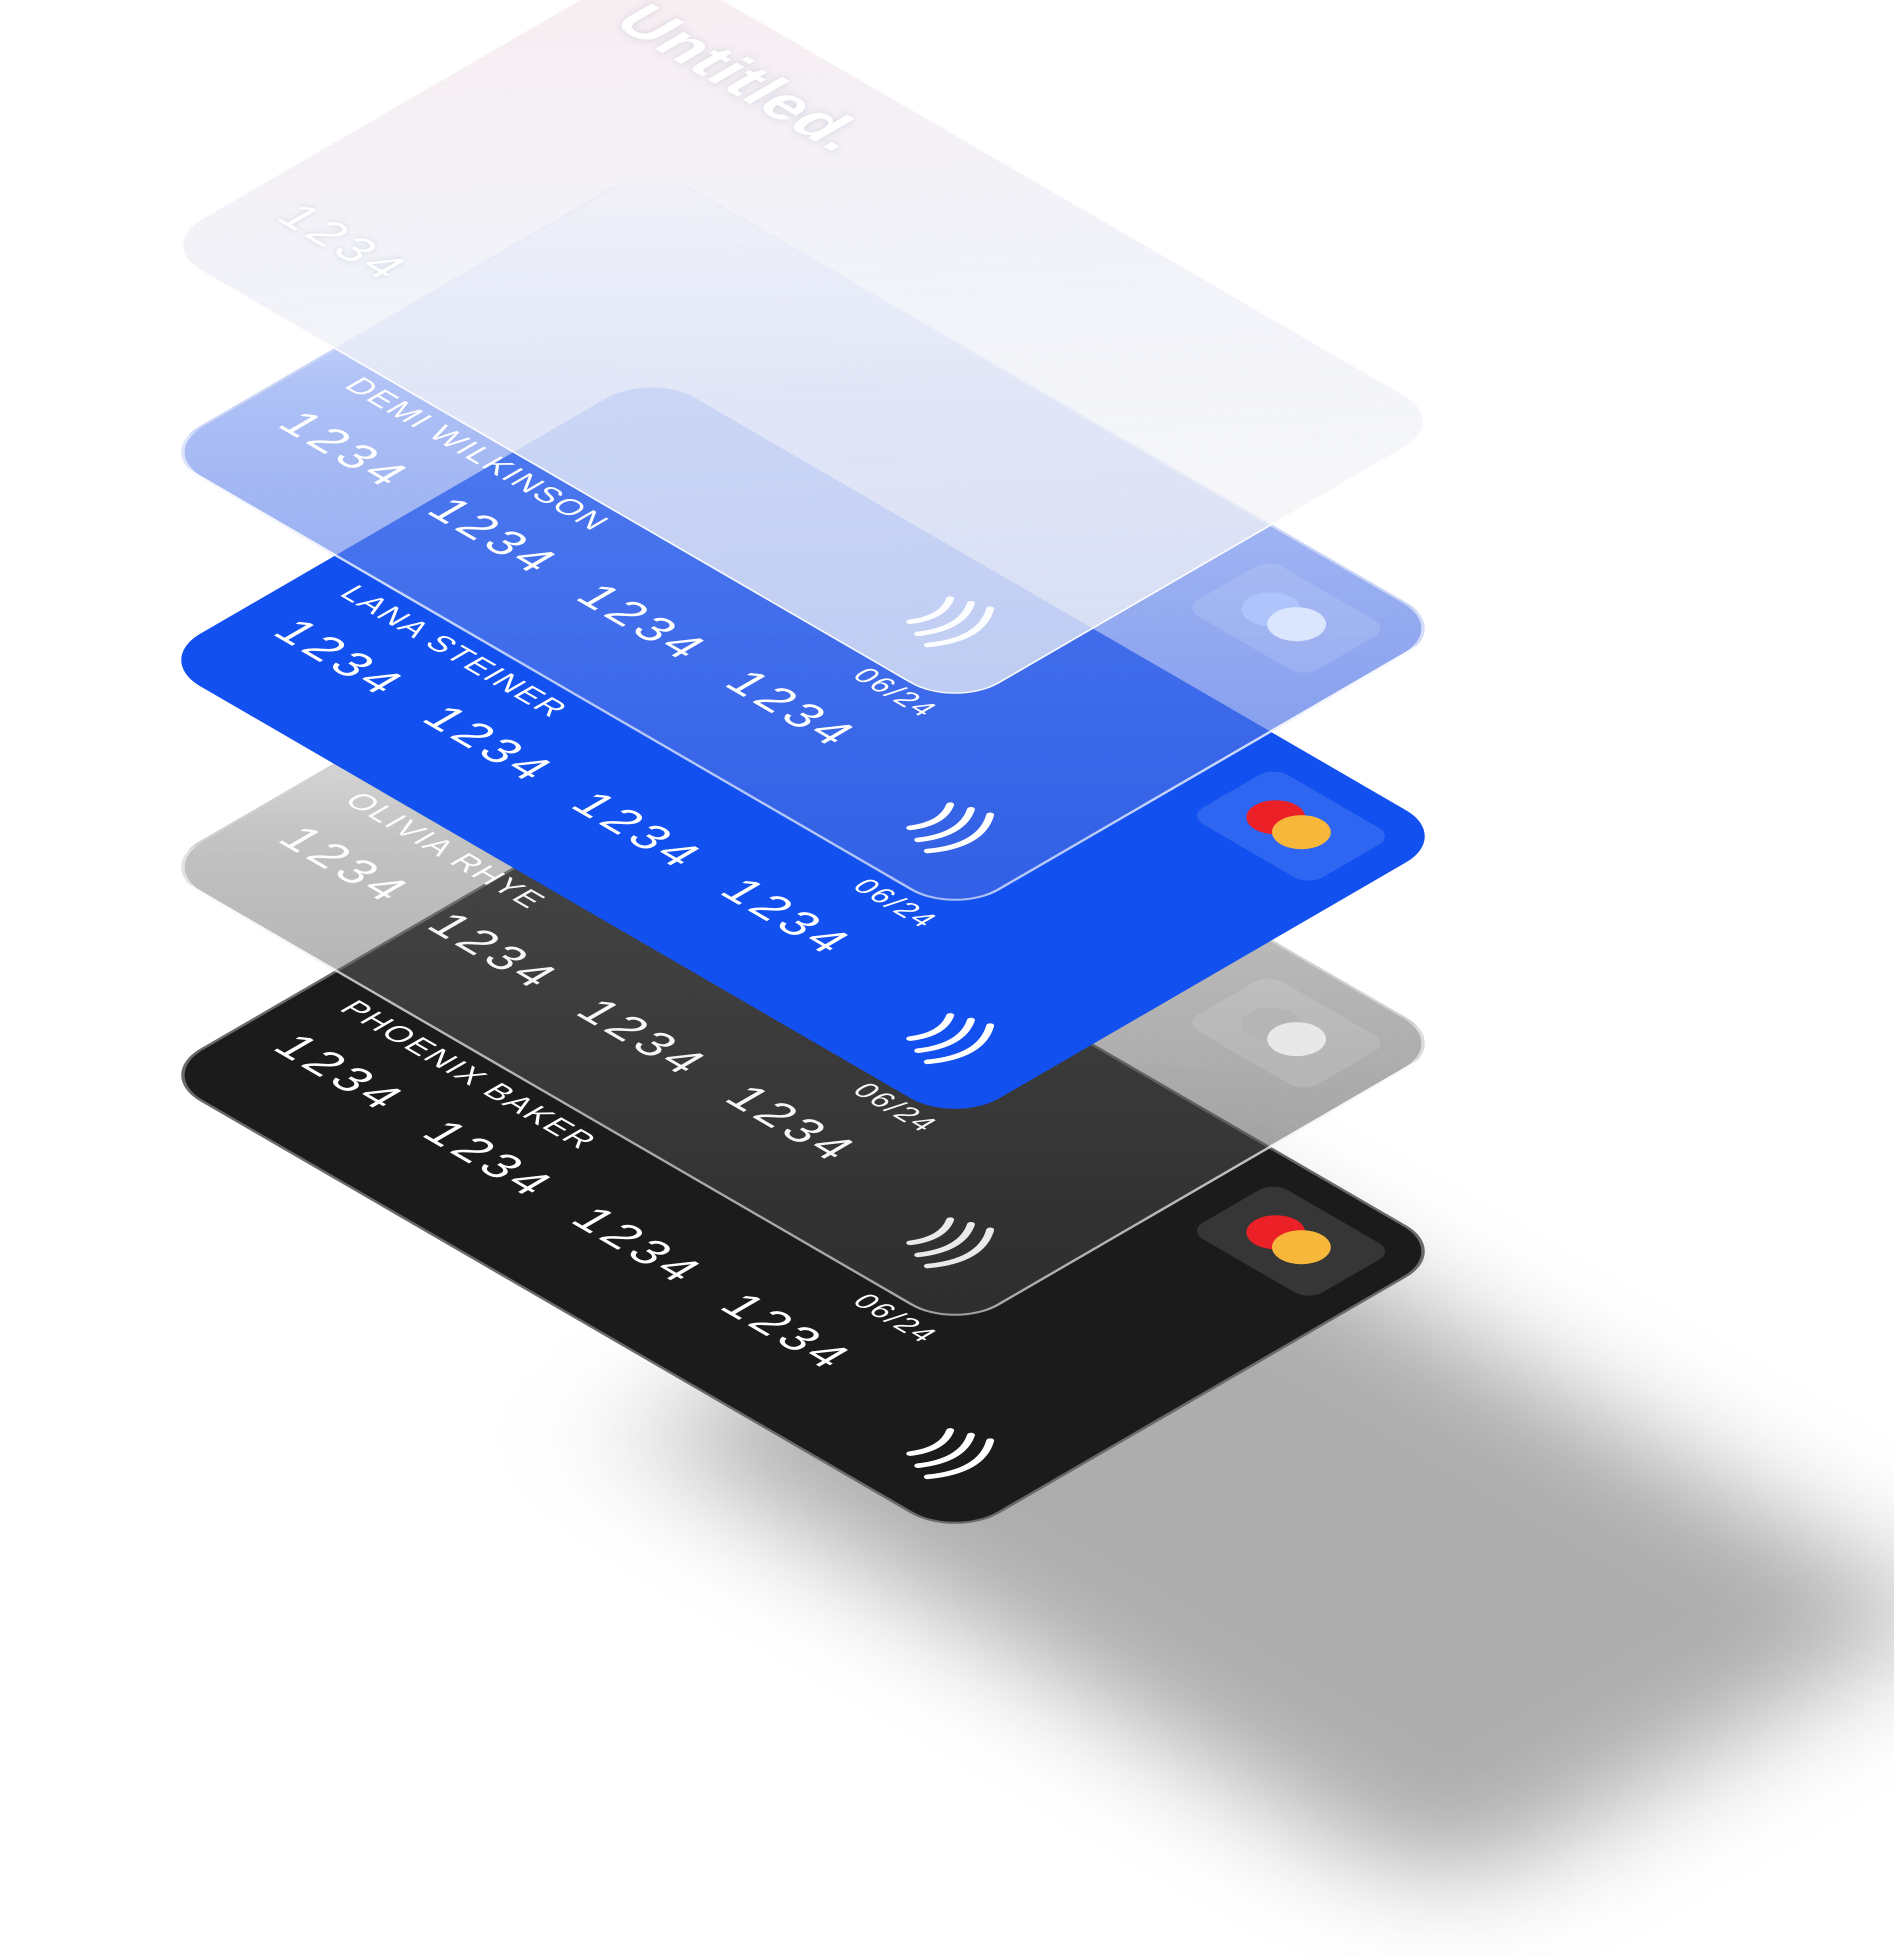 This screenshot has width=1894, height=1957. Describe the element at coordinates (742, 80) in the screenshot. I see `brand-wordmark: Untitled.` at that location.